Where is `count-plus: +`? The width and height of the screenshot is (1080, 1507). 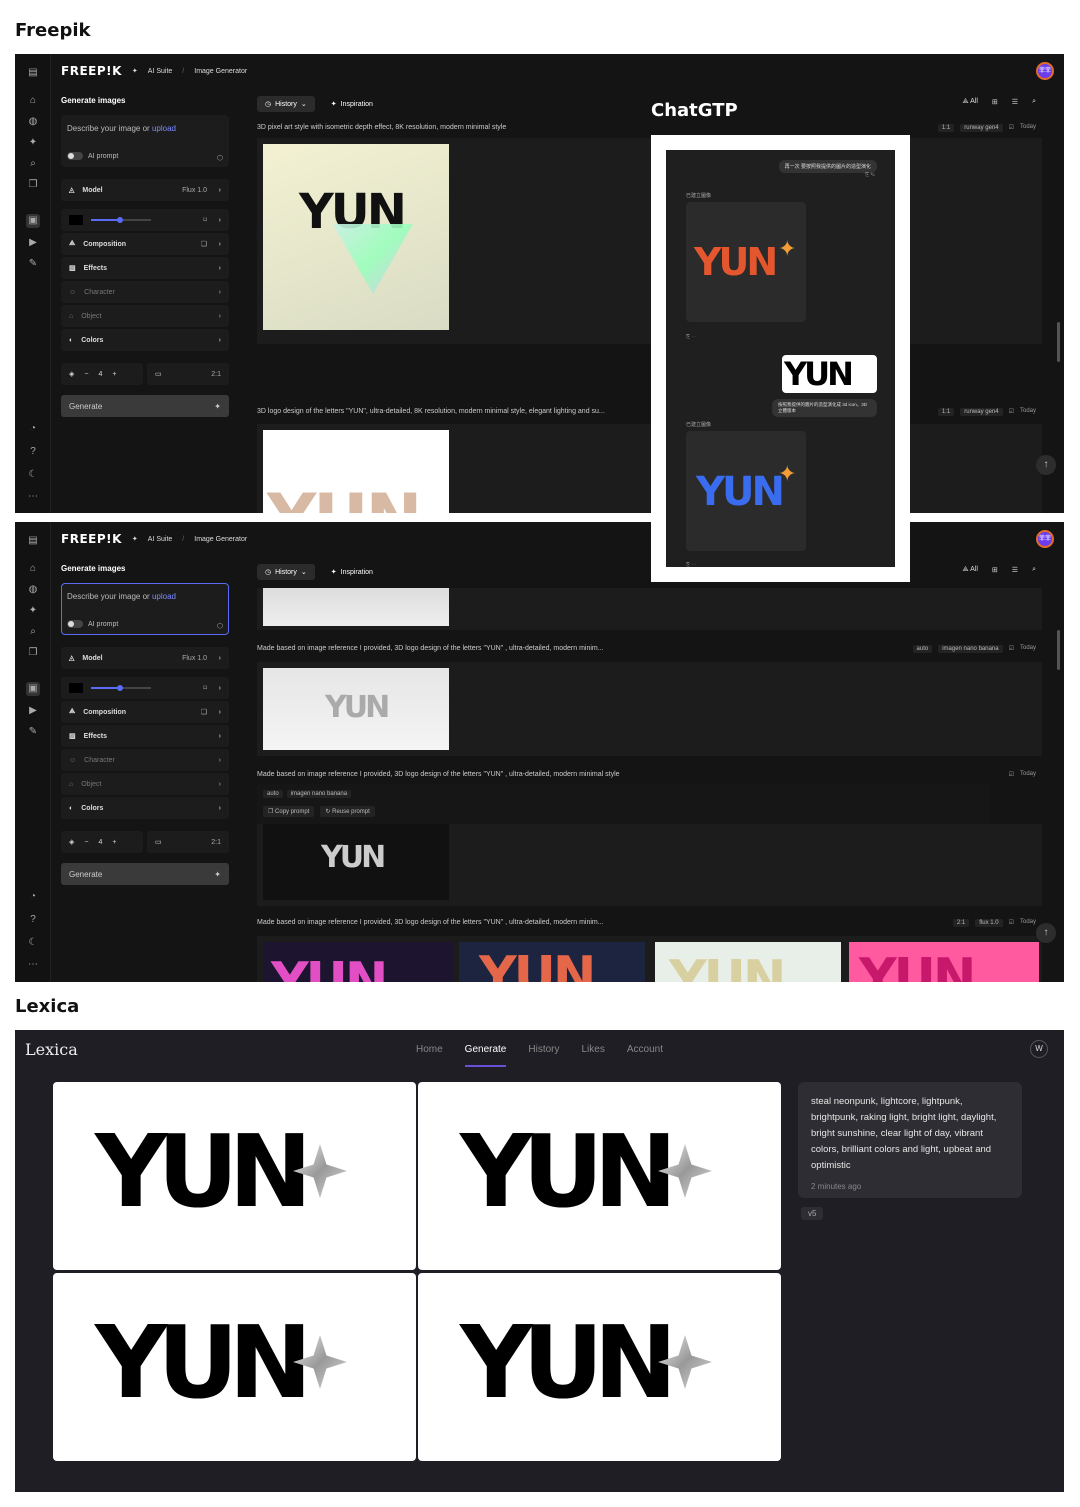
count-plus: + is located at coordinates (114, 842).